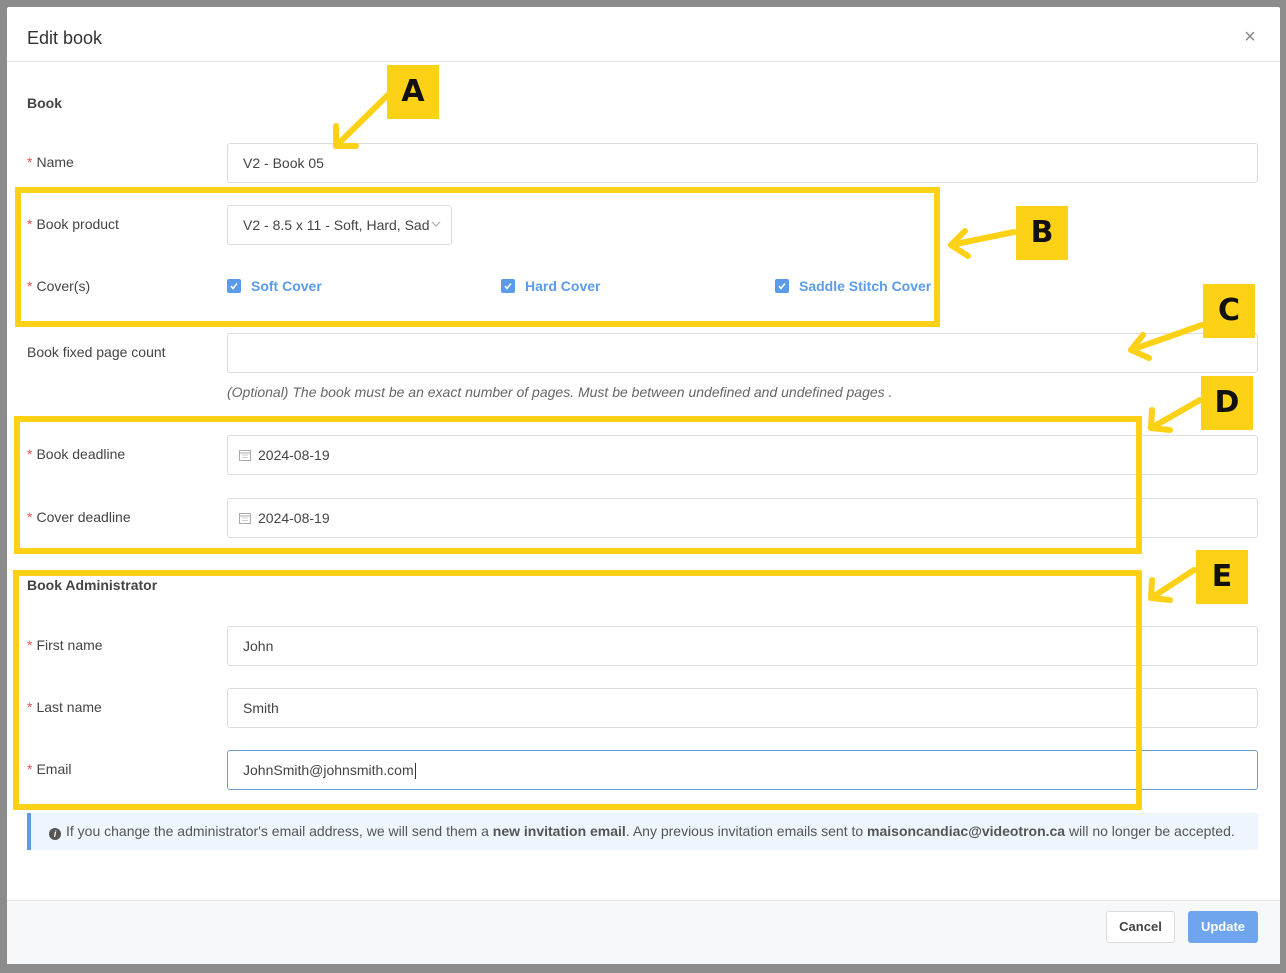 This screenshot has height=973, width=1286. I want to click on highlight-box-d, so click(578, 485).